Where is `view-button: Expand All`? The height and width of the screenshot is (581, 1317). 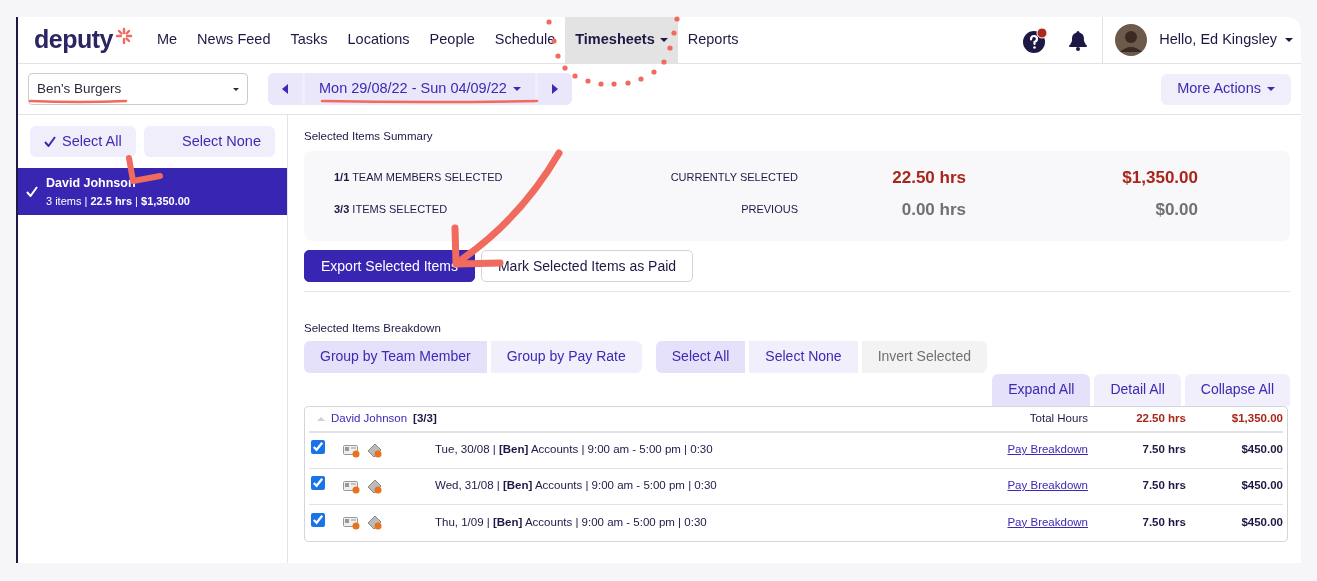
view-button: Expand All is located at coordinates (1041, 389).